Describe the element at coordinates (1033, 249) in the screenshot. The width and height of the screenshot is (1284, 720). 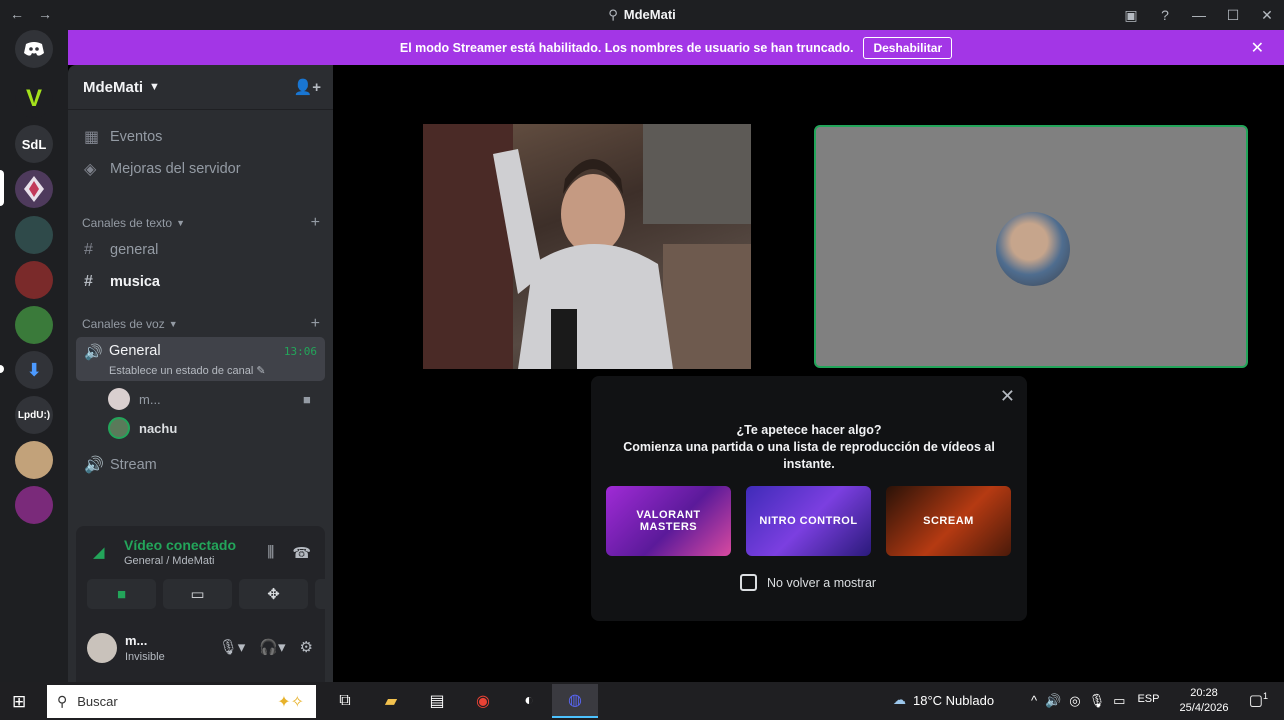
I see `participant-avatar` at that location.